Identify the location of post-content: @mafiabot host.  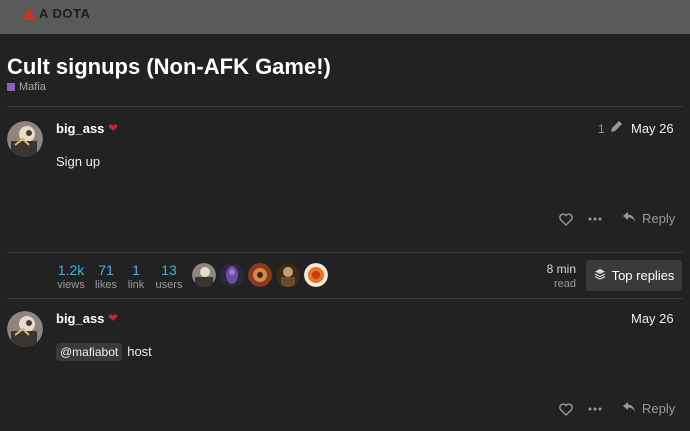
(104, 352).